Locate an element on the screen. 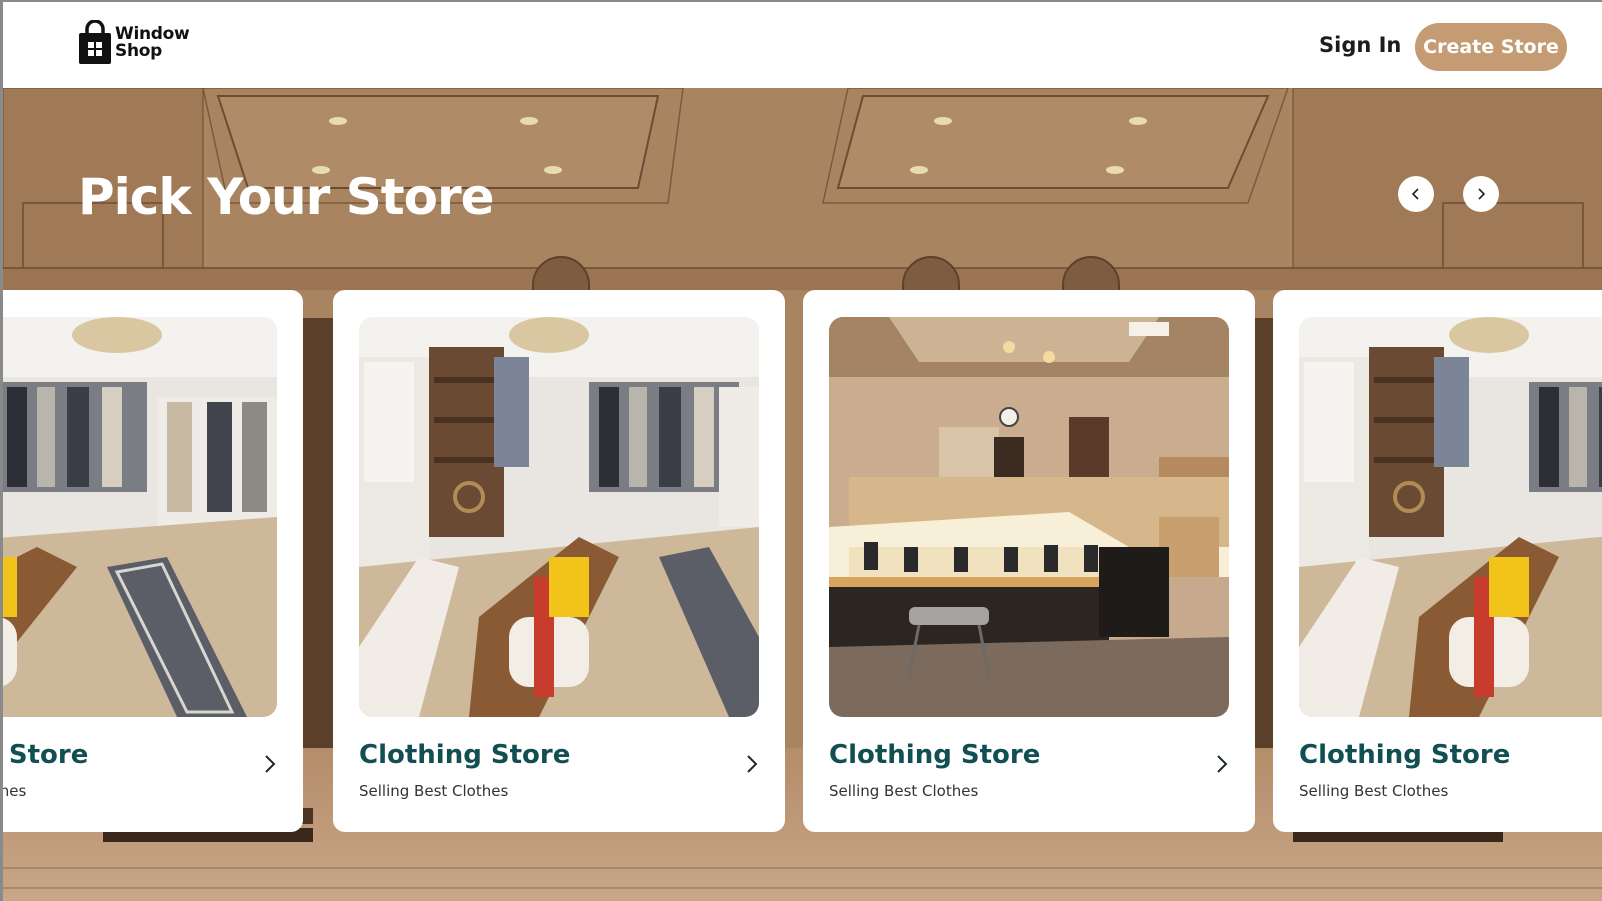 This screenshot has width=1602, height=901. create-store-button: Create Store is located at coordinates (1491, 47).